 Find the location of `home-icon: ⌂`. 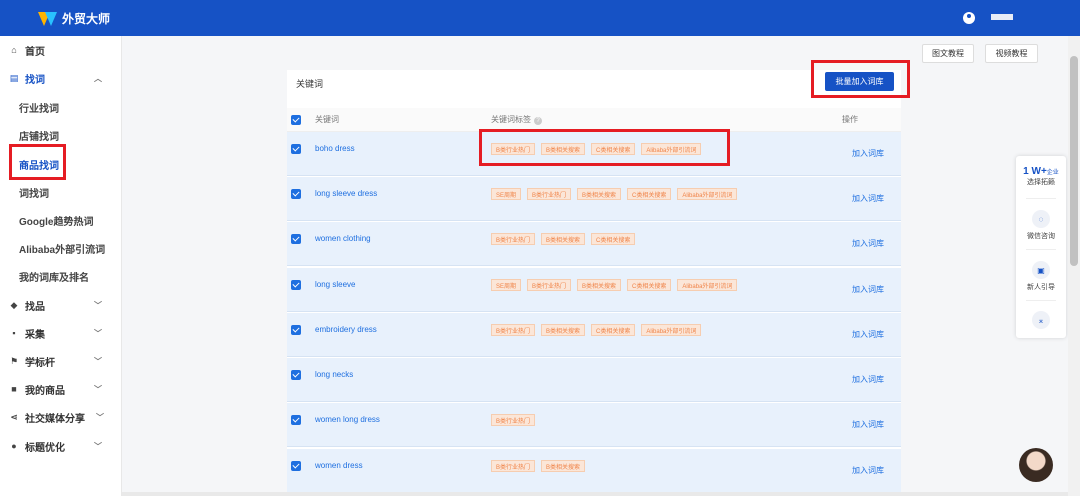

home-icon: ⌂ is located at coordinates (14, 50).